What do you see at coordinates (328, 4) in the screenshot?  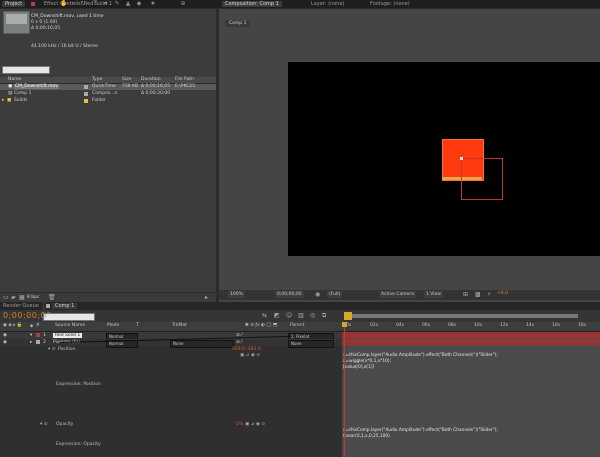 I see `tab-layer: Layer: (none)` at bounding box center [328, 4].